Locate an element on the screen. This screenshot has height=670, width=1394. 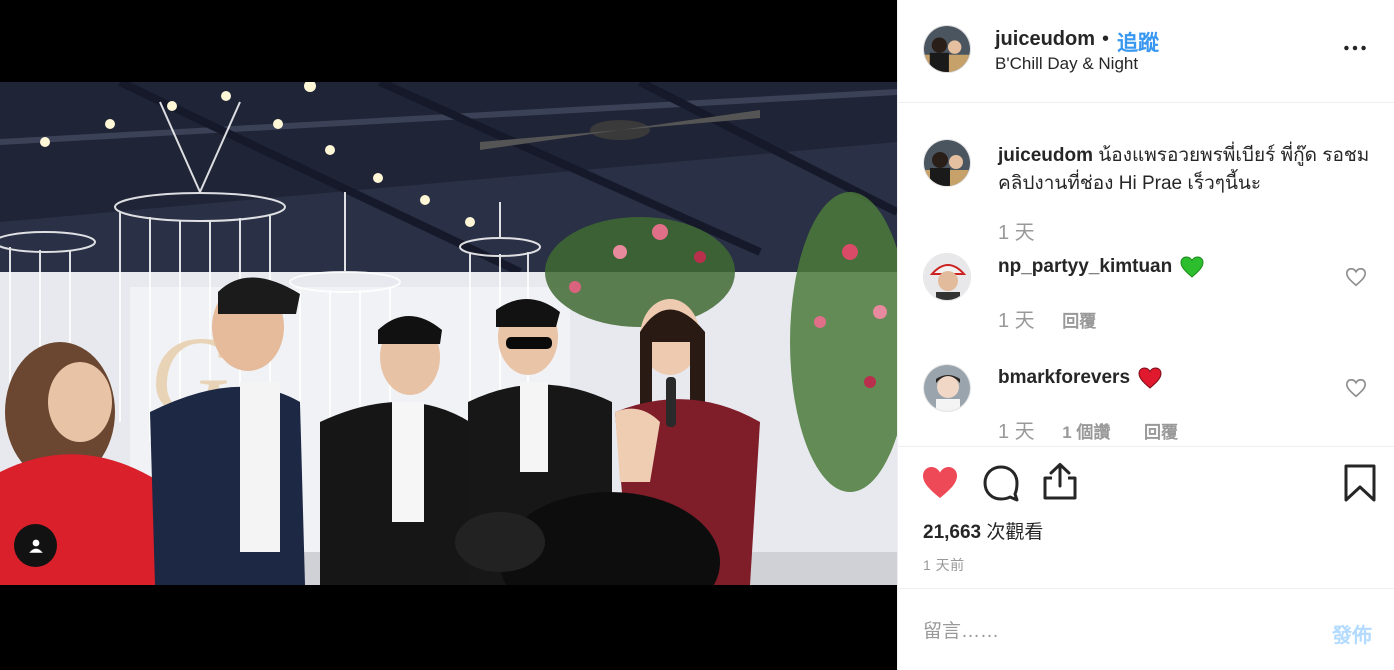
post-comment-button: 發佈 is located at coordinates (1352, 633).